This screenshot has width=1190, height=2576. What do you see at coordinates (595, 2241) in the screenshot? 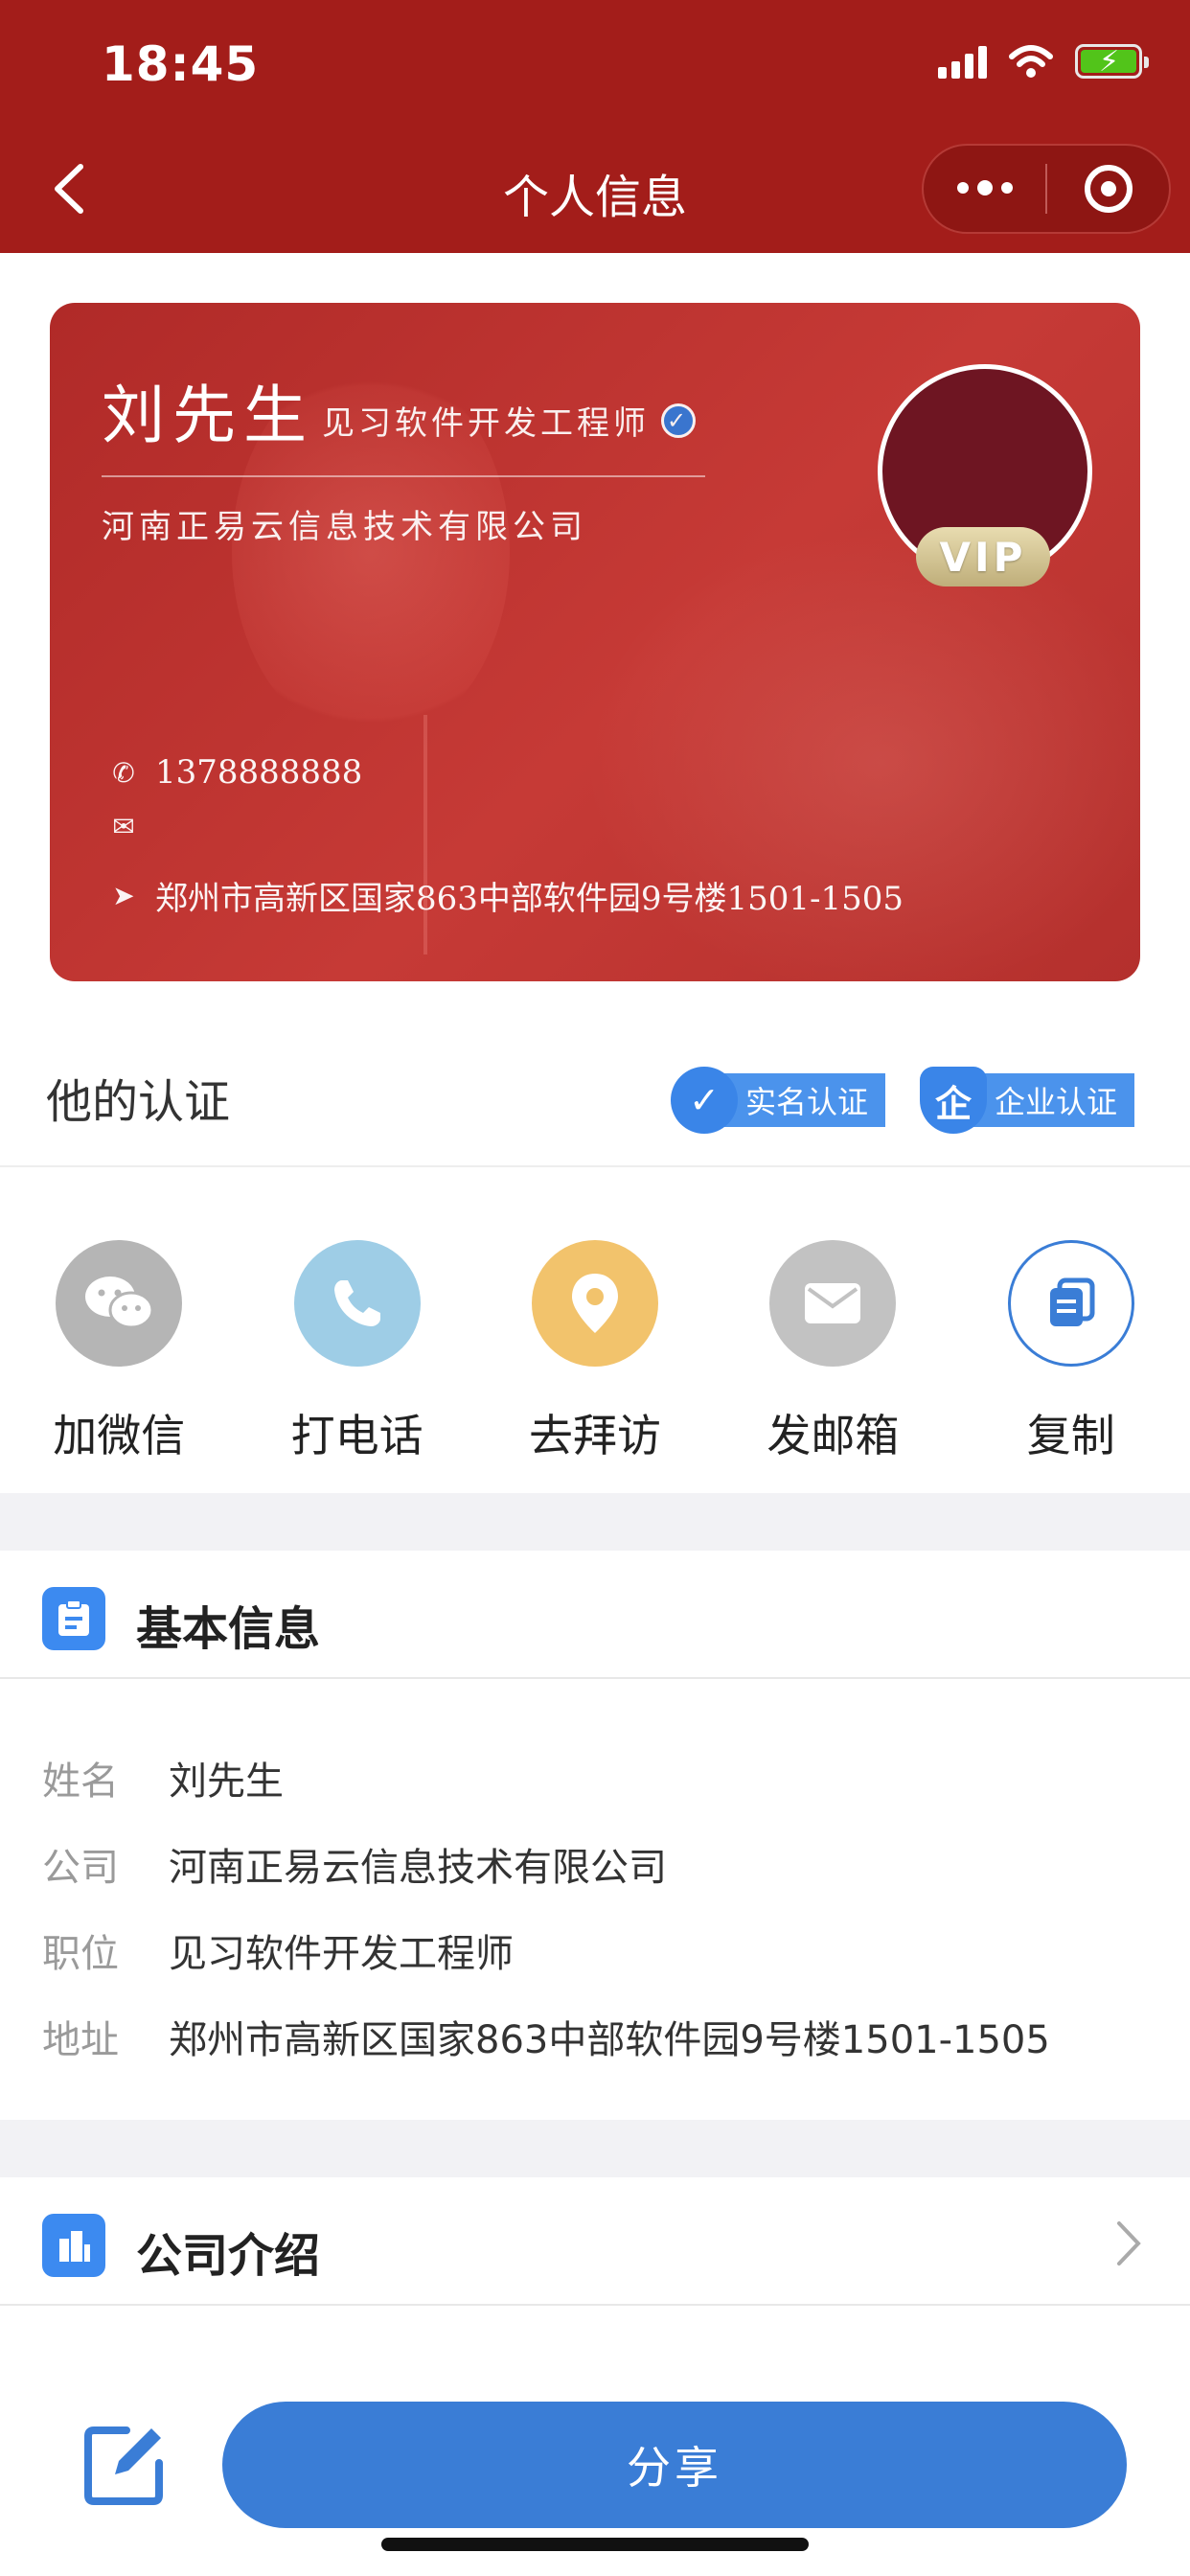
I see `company-intro-row: 公司介绍` at bounding box center [595, 2241].